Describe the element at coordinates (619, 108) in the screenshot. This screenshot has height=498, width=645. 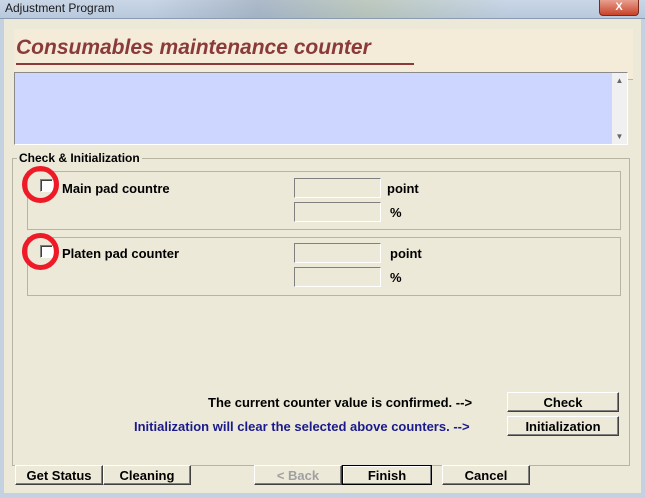
I see `info-scrollbar: ▲ ▼` at that location.